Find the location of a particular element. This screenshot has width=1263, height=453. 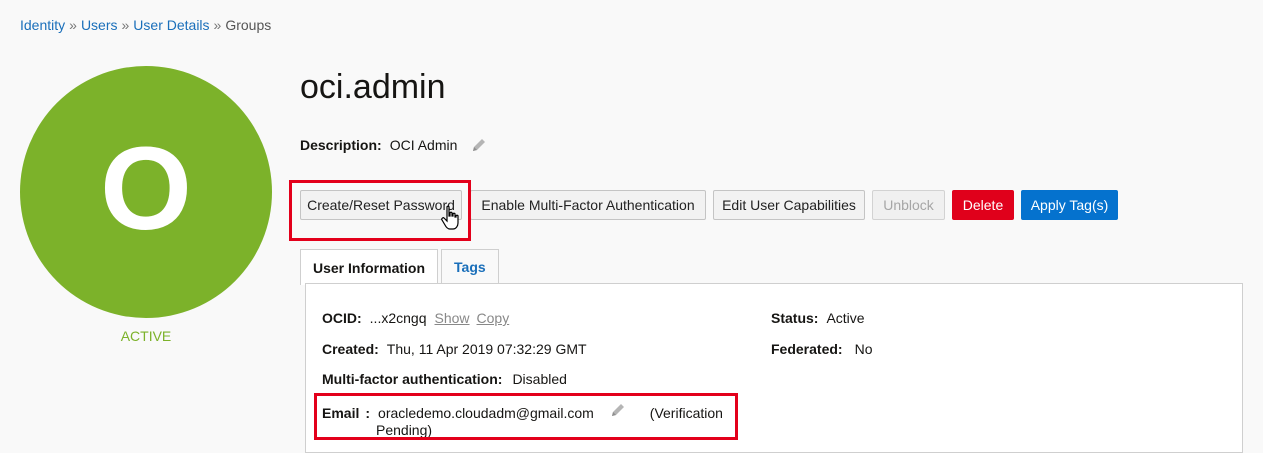

mfa-label: Multi-factor authentication: is located at coordinates (412, 379).